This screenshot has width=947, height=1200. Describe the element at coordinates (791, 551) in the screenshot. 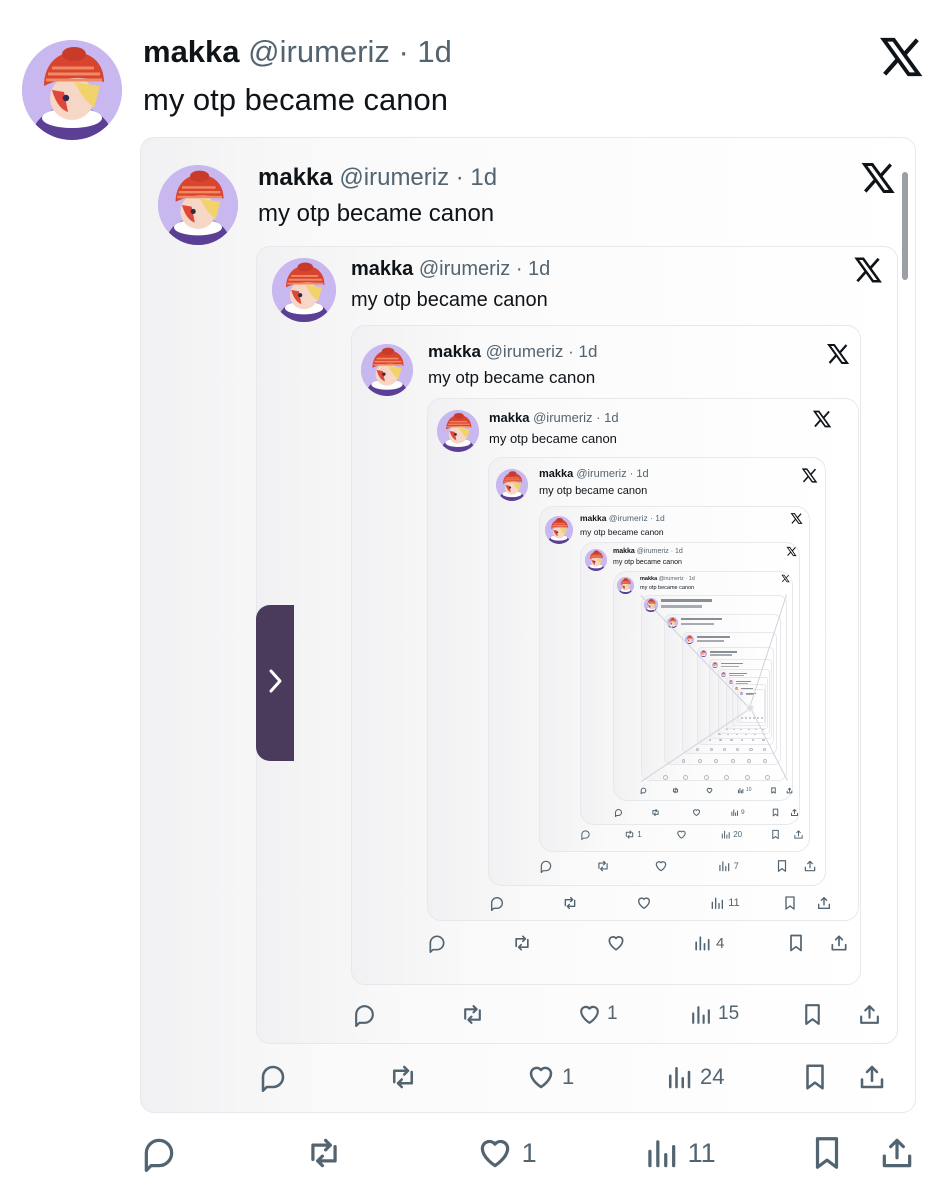

I see `x-logo-icon` at that location.